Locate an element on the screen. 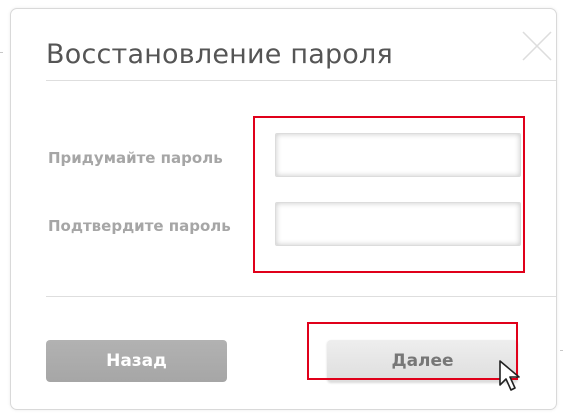 Image resolution: width=565 pixels, height=417 pixels. back-button: Назад is located at coordinates (136, 361).